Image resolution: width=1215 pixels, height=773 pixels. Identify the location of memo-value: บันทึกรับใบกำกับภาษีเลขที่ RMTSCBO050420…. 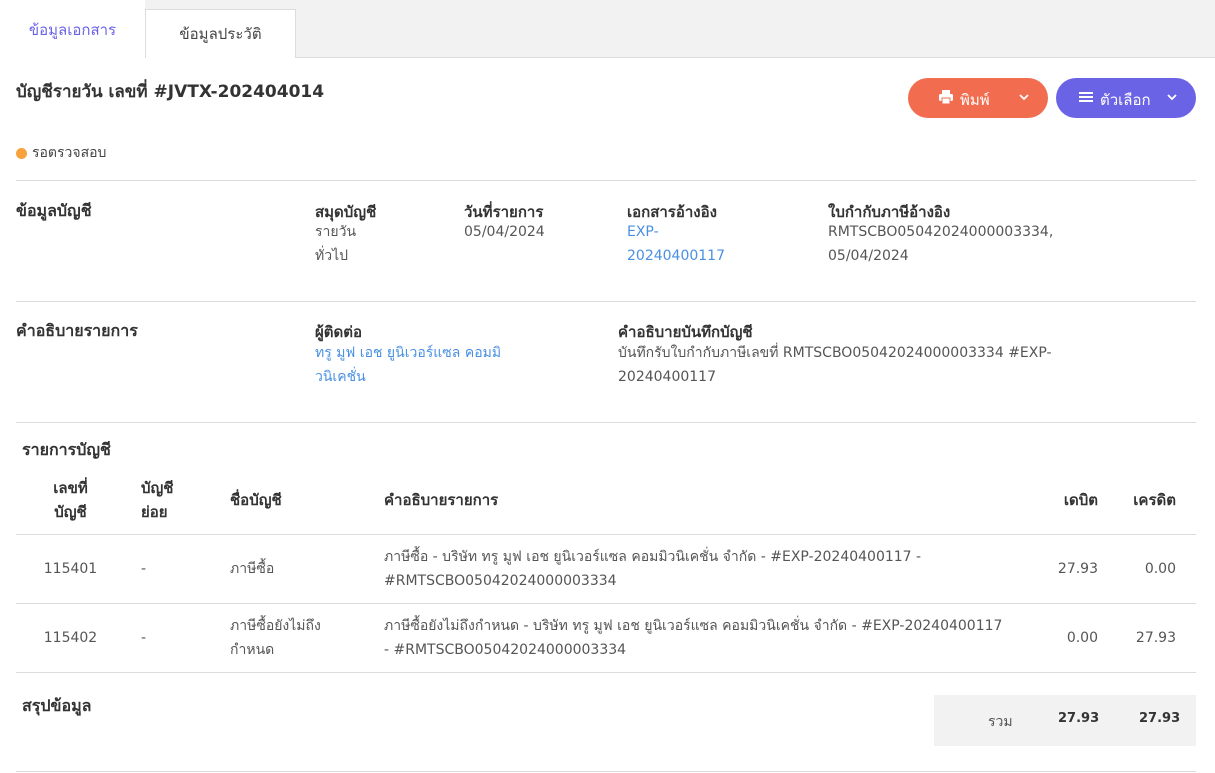
(835, 365).